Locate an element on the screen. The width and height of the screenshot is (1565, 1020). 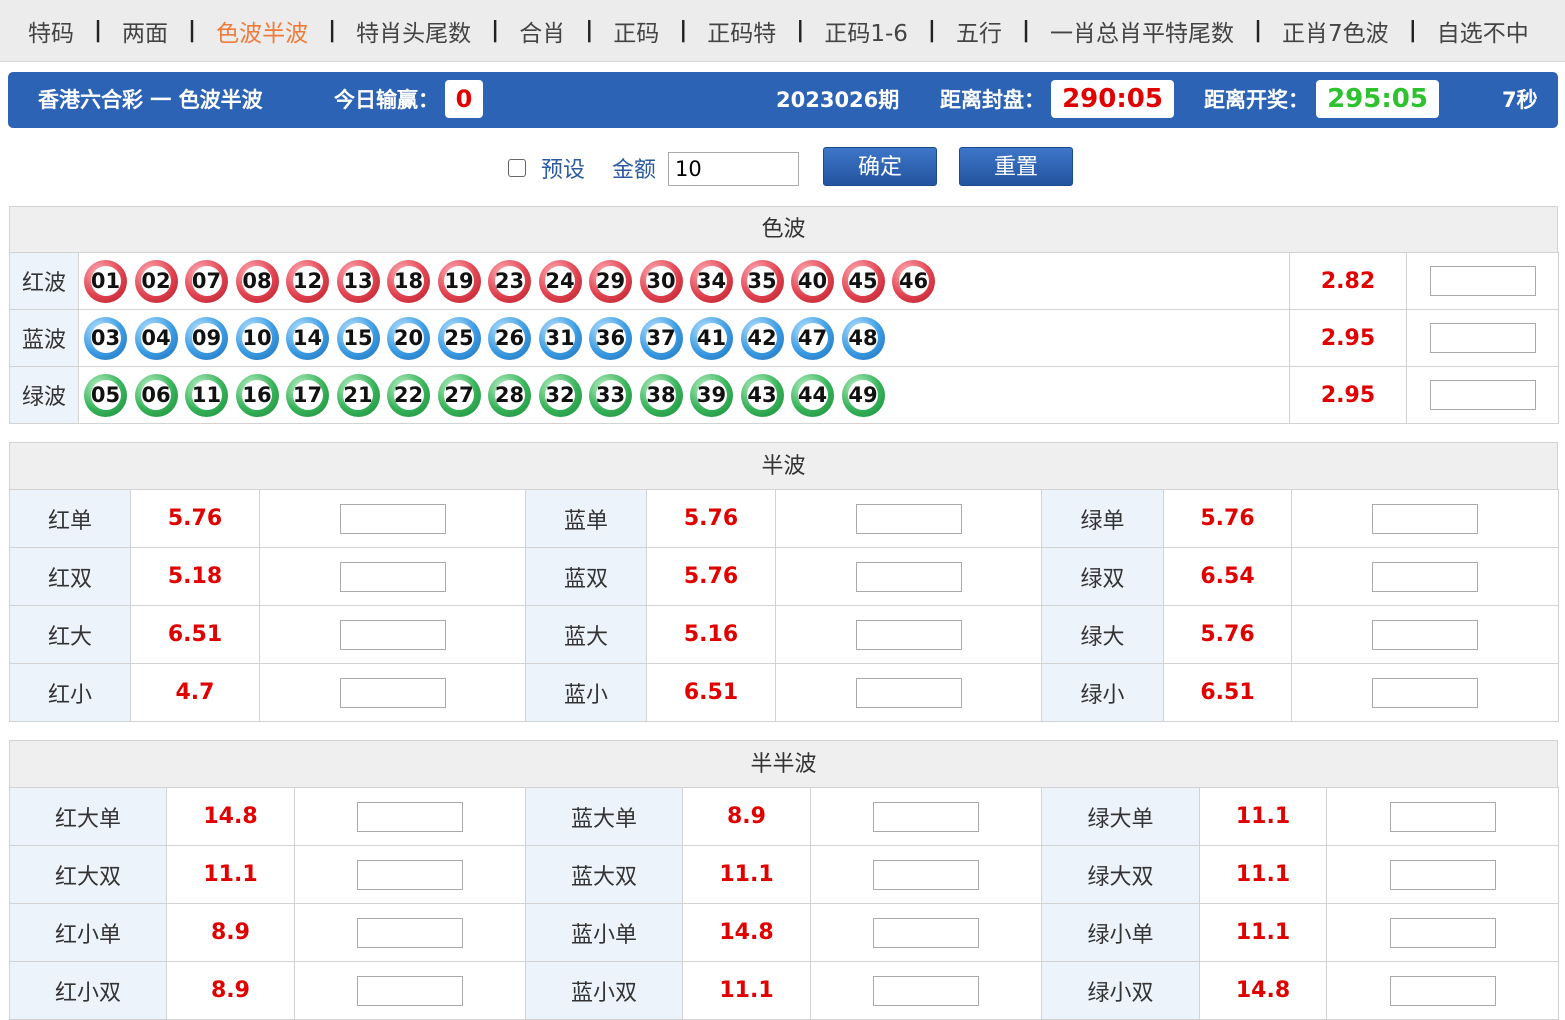
bet-label: 红小双 is located at coordinates (88, 990).